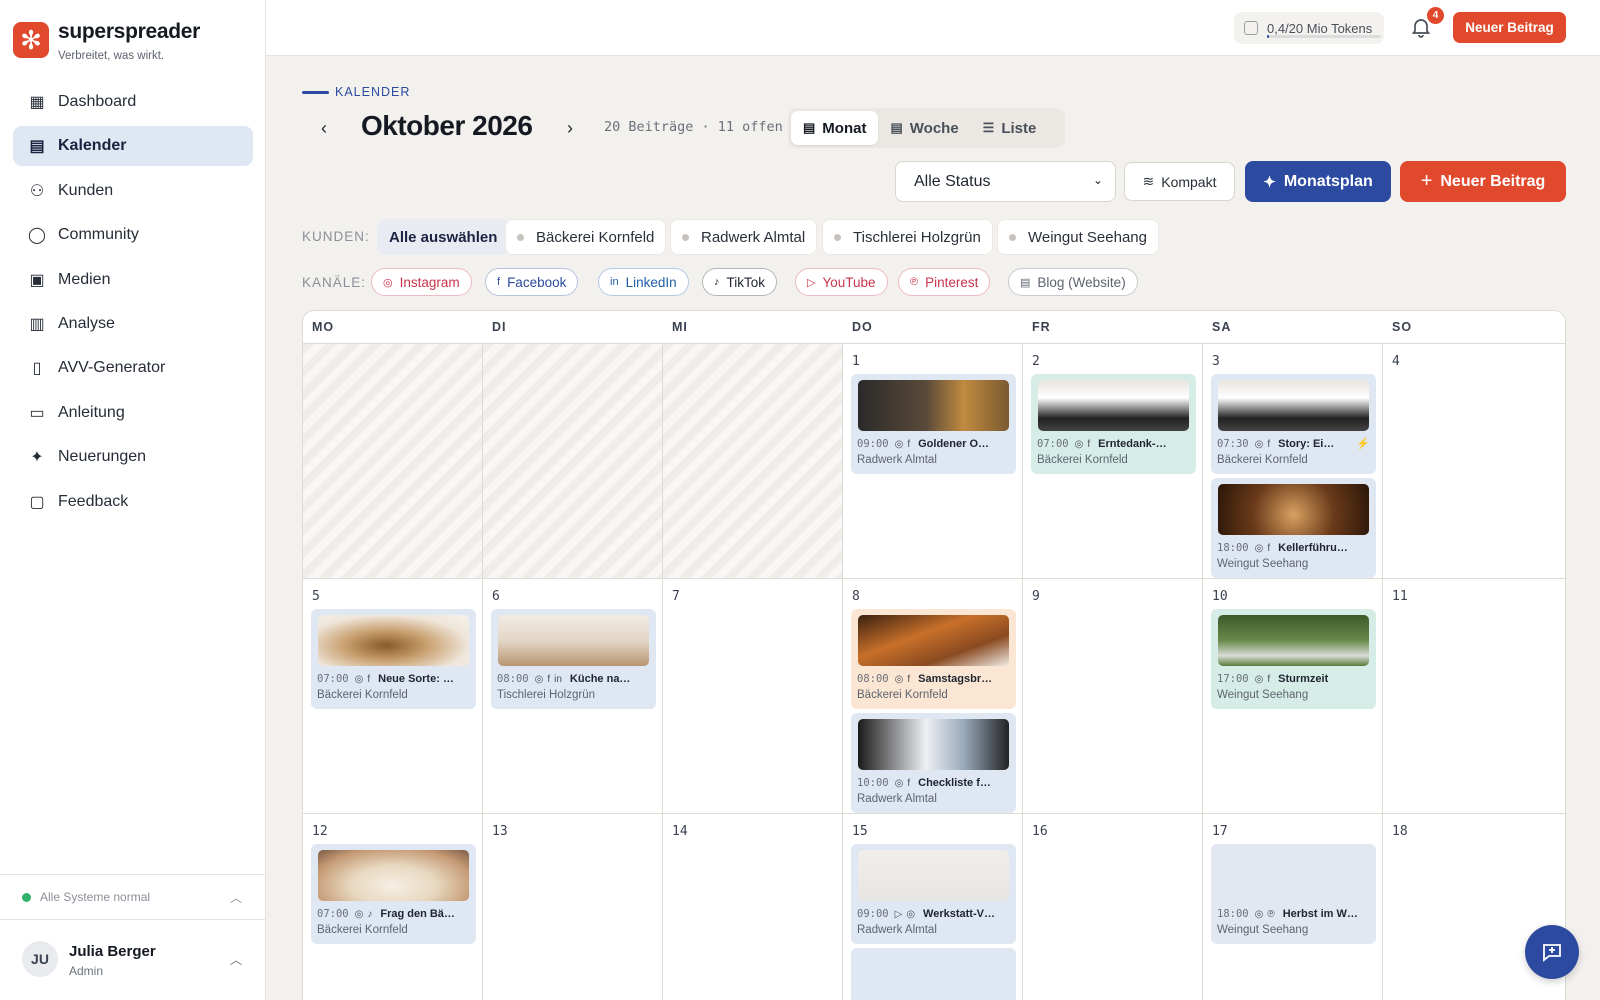 The width and height of the screenshot is (1600, 1000). Describe the element at coordinates (933, 659) in the screenshot. I see `post-card: 08:00 ◎ f Samstagsbr… Bäckerei Kornfeld` at that location.